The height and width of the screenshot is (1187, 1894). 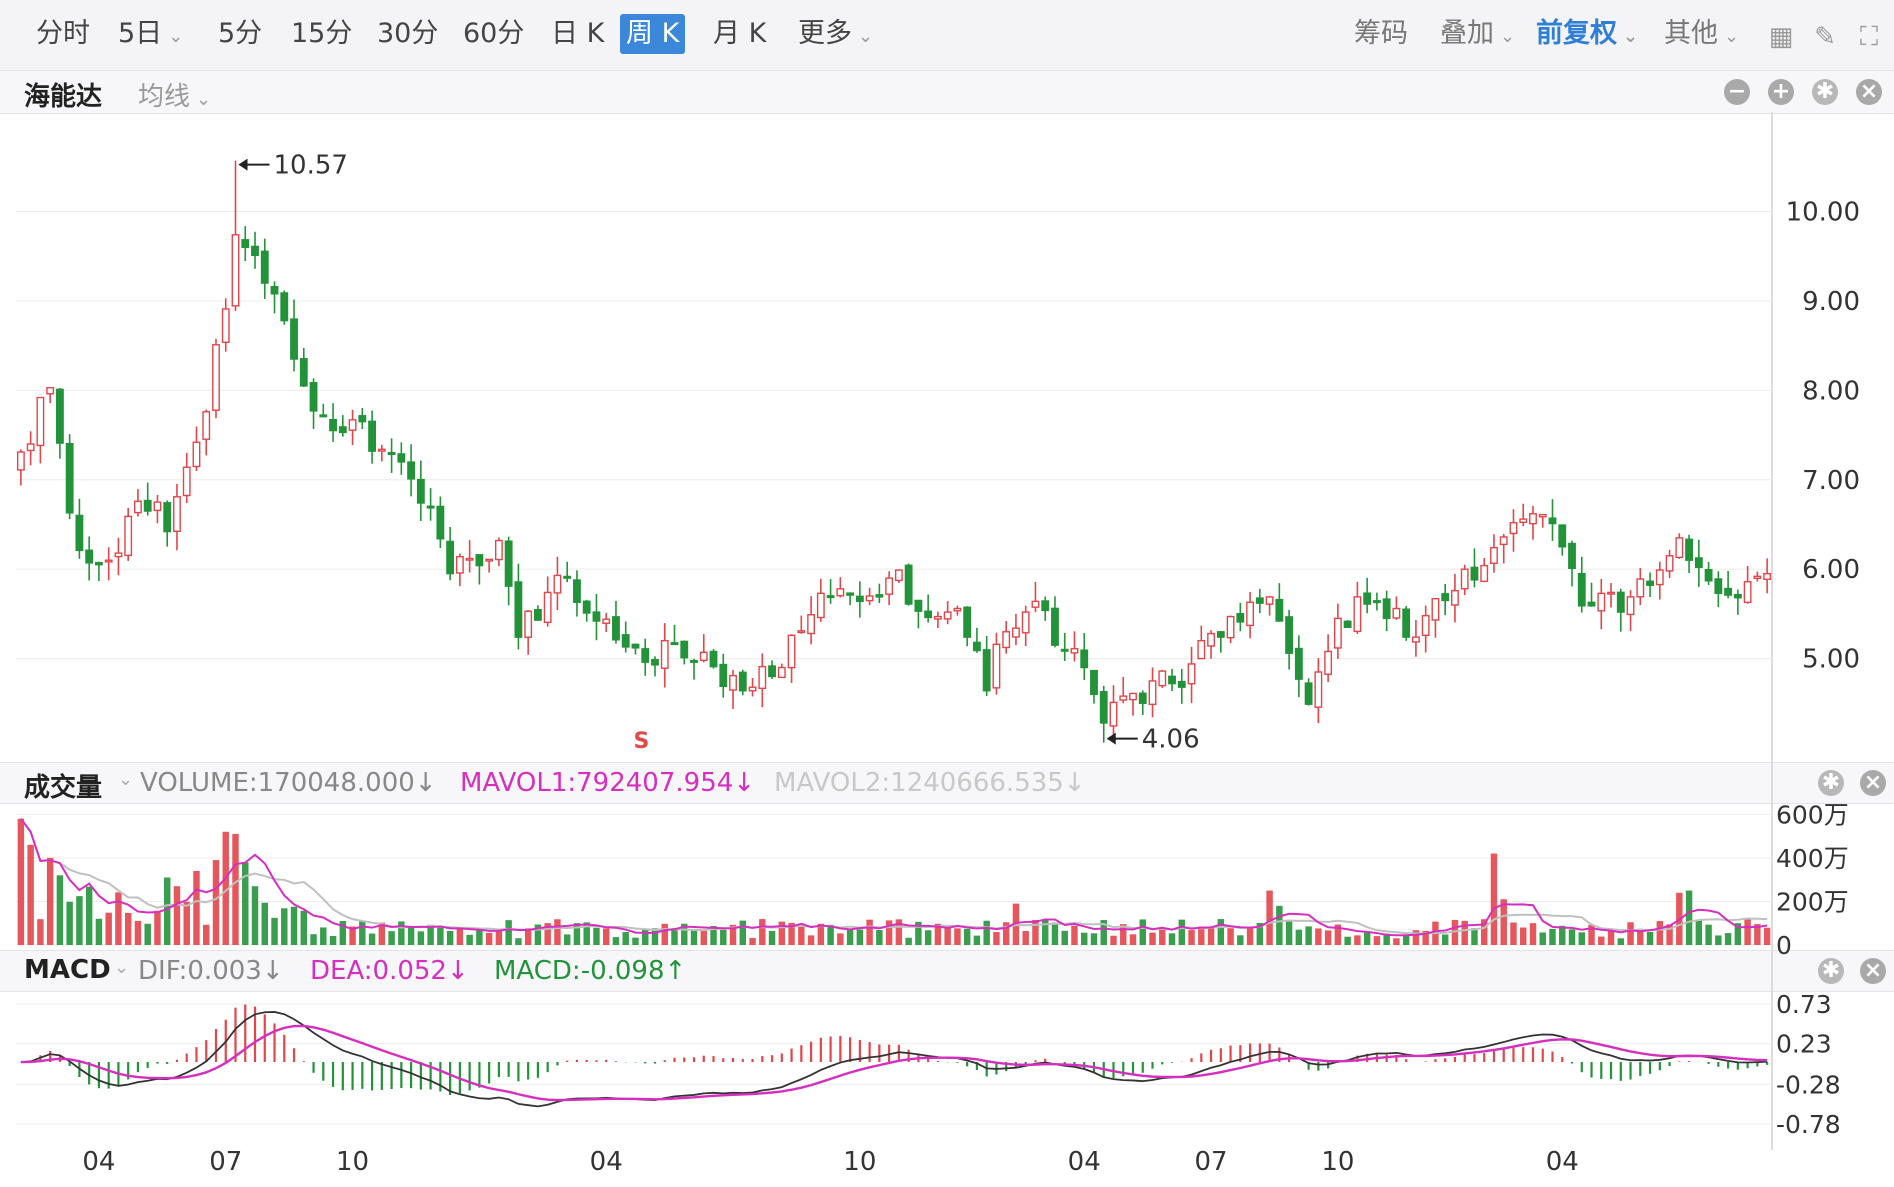 I want to click on zoom-in-icon: +, so click(x=1781, y=92).